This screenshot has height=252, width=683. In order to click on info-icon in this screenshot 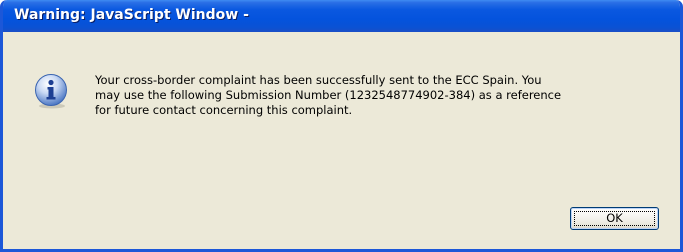, I will do `click(51, 91)`.